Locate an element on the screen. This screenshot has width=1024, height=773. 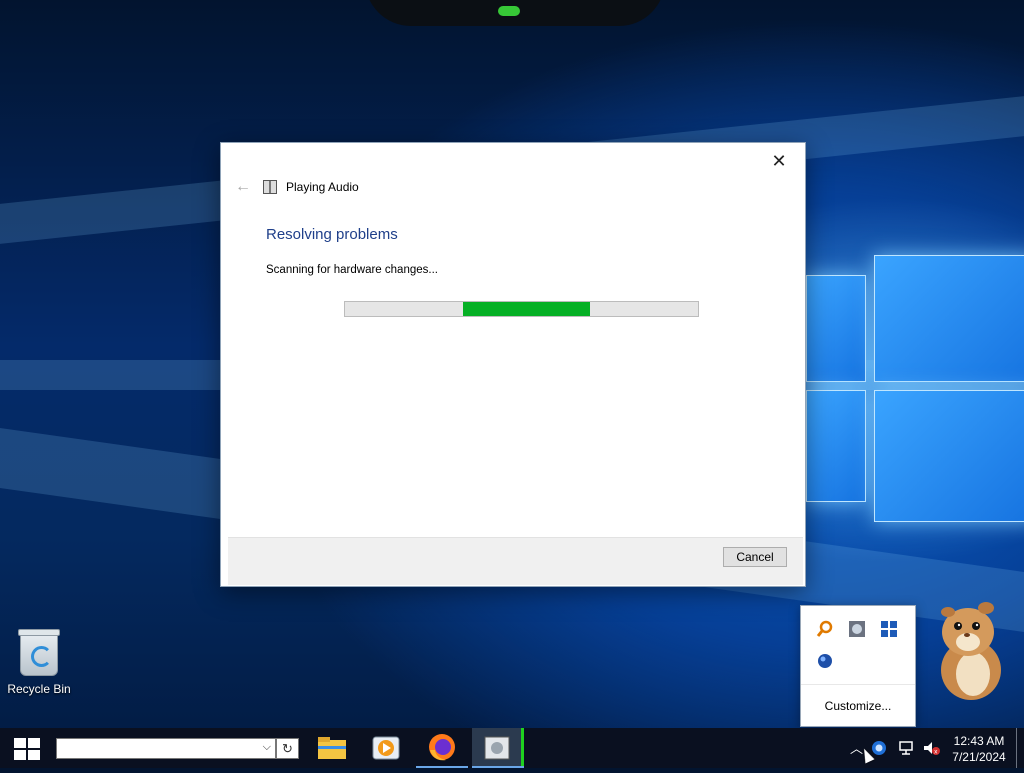
hamster-mascot-icon is located at coordinates (971, 651).